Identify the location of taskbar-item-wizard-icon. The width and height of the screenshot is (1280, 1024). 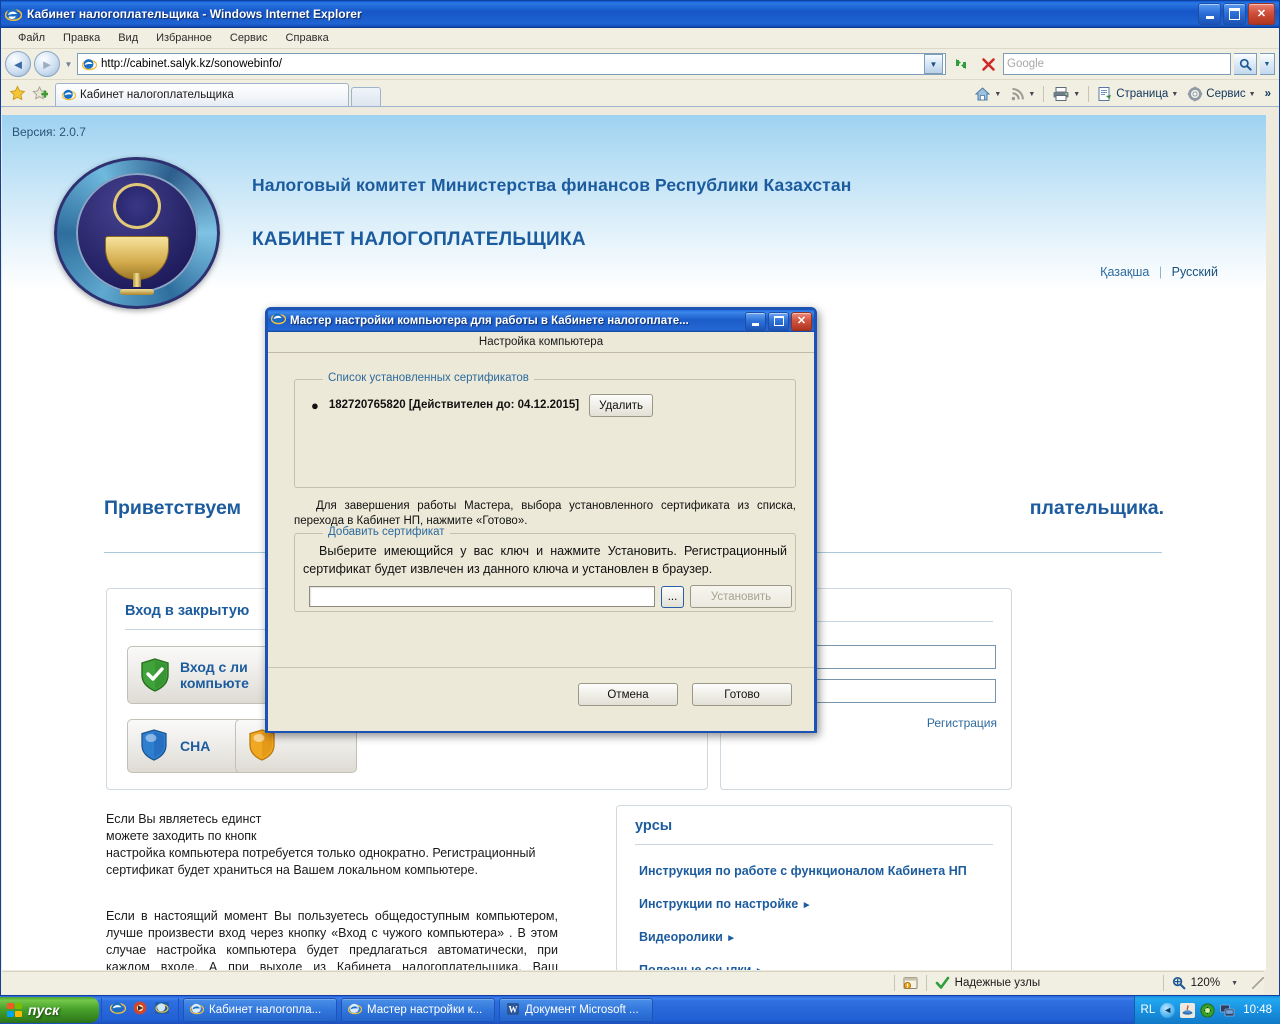
(355, 1010).